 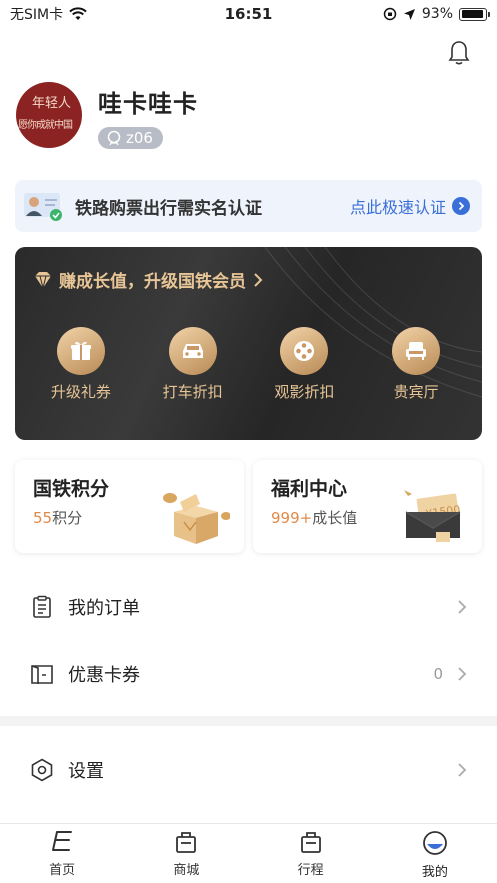 What do you see at coordinates (248, 770) in the screenshot?
I see `settings-row: 设置` at bounding box center [248, 770].